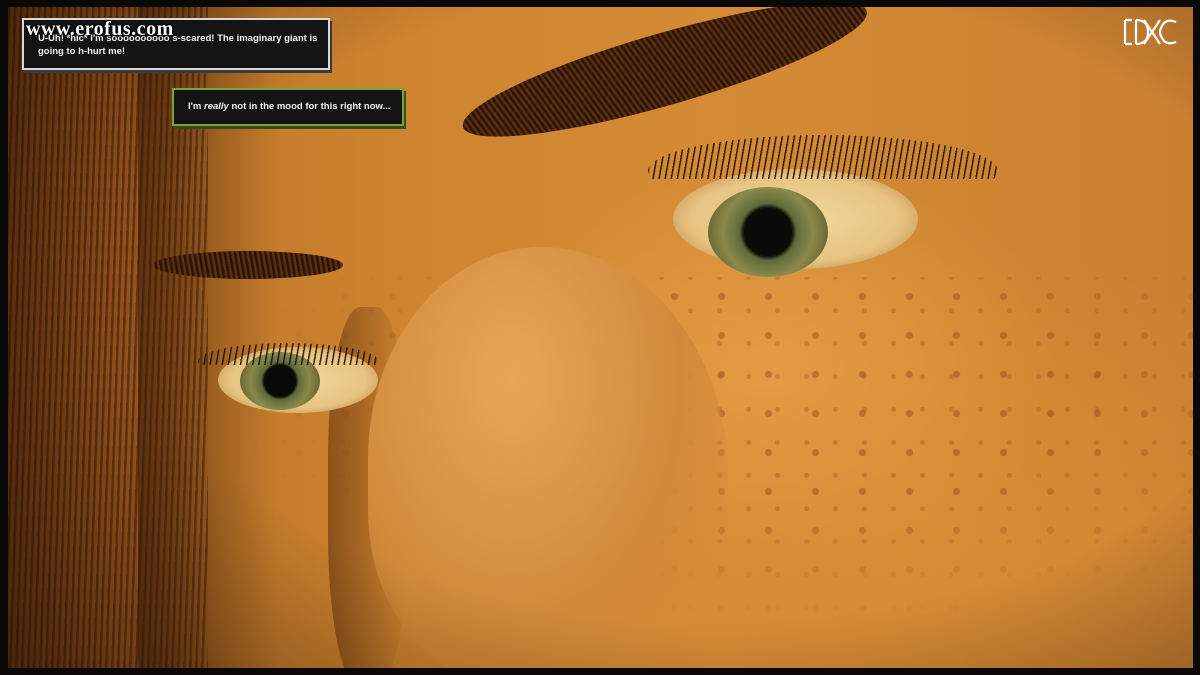 The width and height of the screenshot is (1200, 675). I want to click on dialog-text-2-emphasis: really, so click(216, 106).